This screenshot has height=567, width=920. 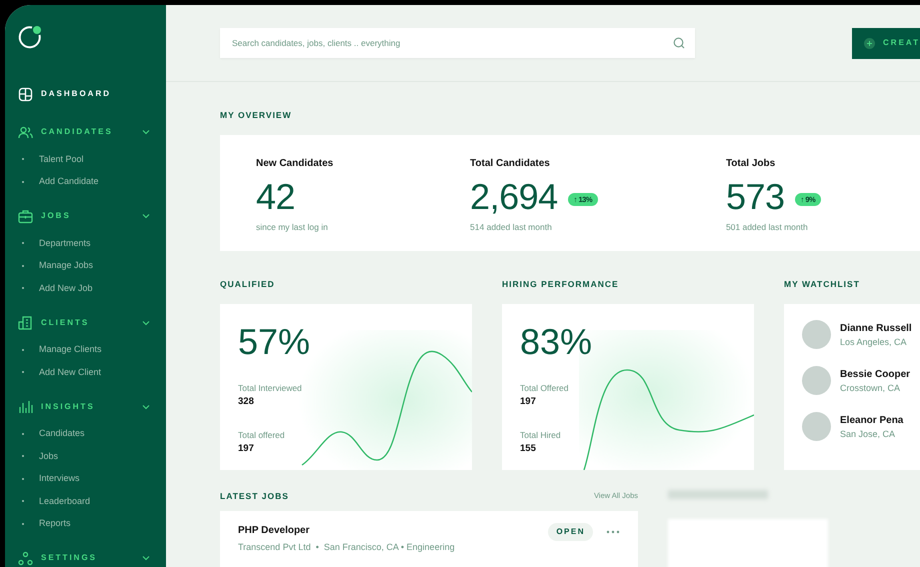 What do you see at coordinates (874, 342) in the screenshot?
I see `person-location: Los Angeles, CA` at bounding box center [874, 342].